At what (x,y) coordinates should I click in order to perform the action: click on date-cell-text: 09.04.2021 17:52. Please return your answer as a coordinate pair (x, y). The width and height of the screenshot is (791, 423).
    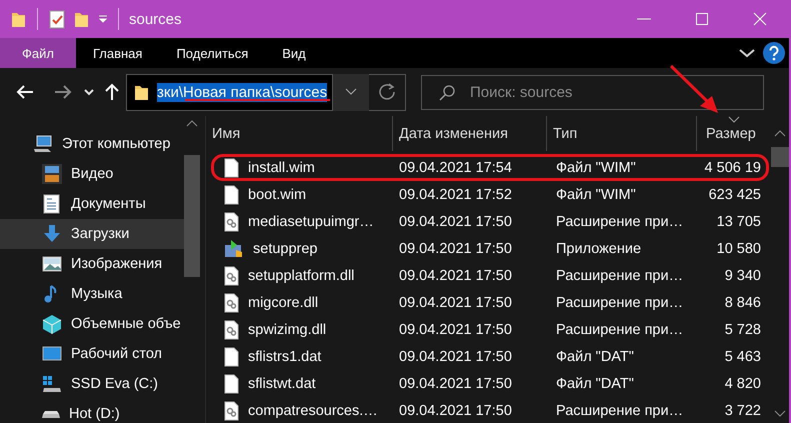
    Looking at the image, I should click on (455, 194).